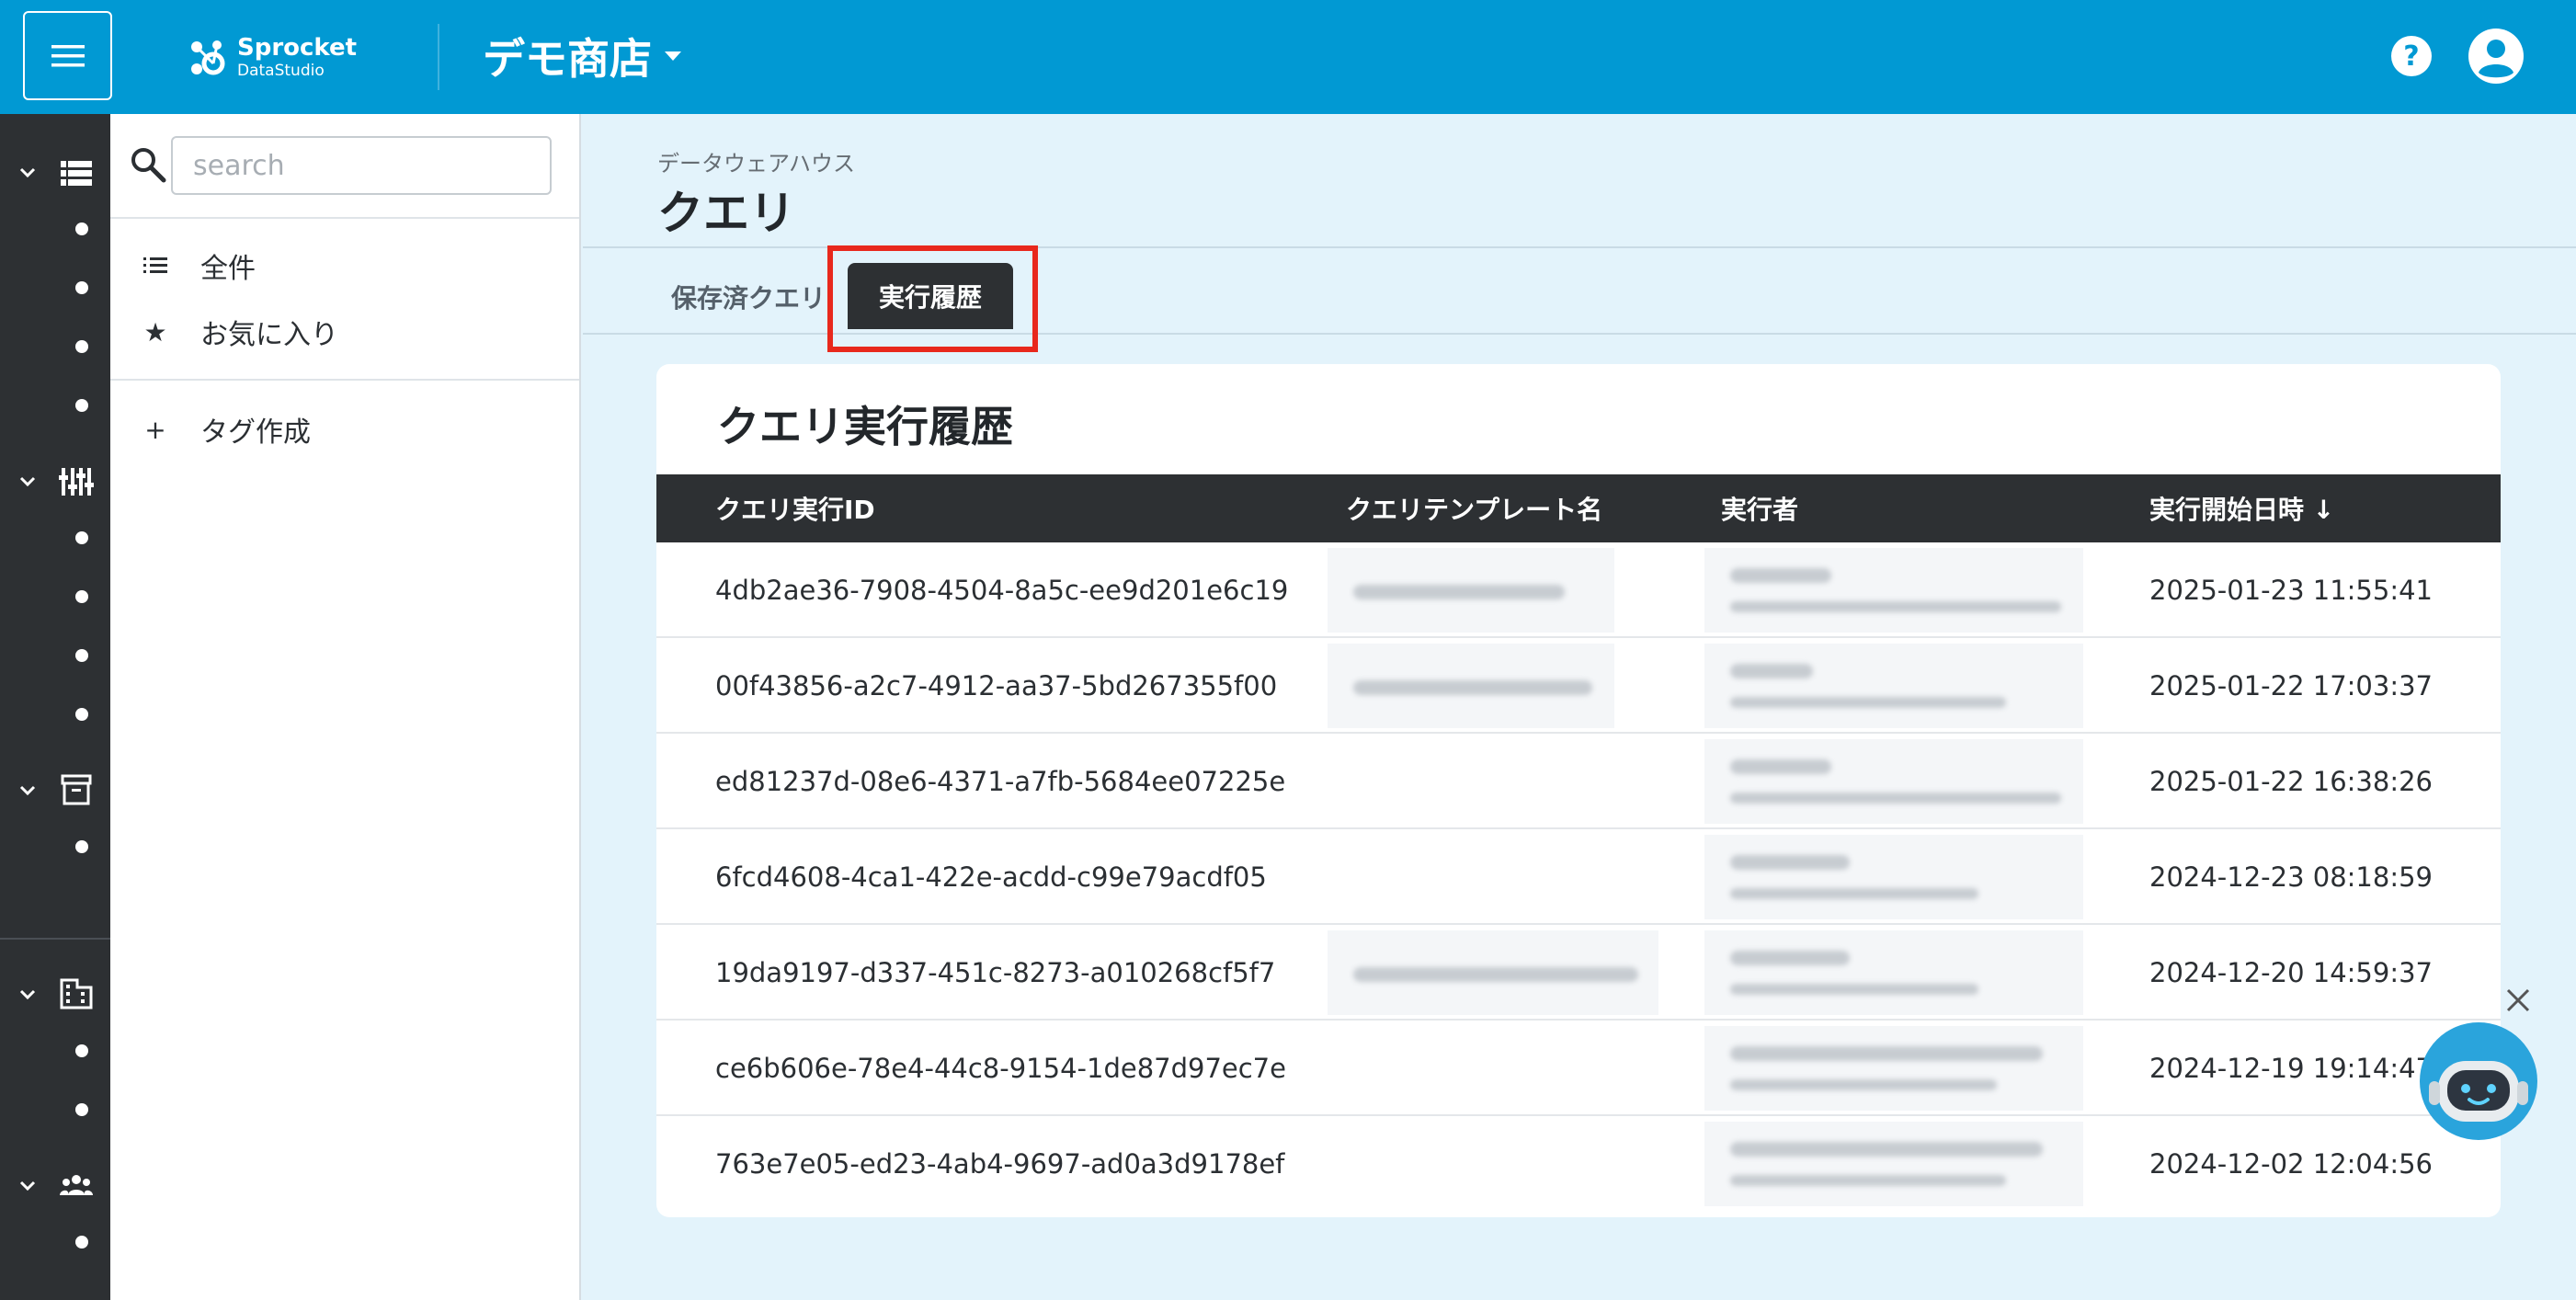  Describe the element at coordinates (567, 59) in the screenshot. I see `shop-name: デモ商店` at that location.